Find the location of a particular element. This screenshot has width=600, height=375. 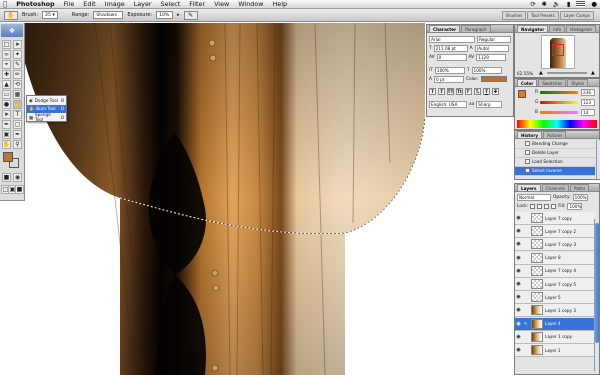

font-family-select: Arial is located at coordinates (452, 39).